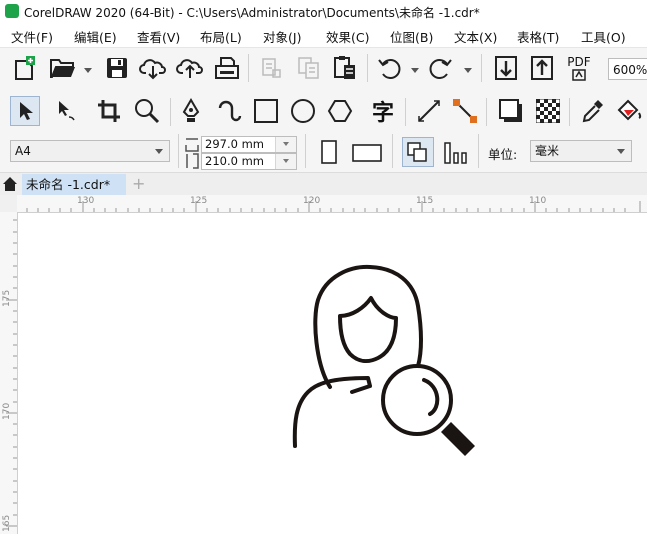  Describe the element at coordinates (191, 111) in the screenshot. I see `pen-tool-icon` at that location.